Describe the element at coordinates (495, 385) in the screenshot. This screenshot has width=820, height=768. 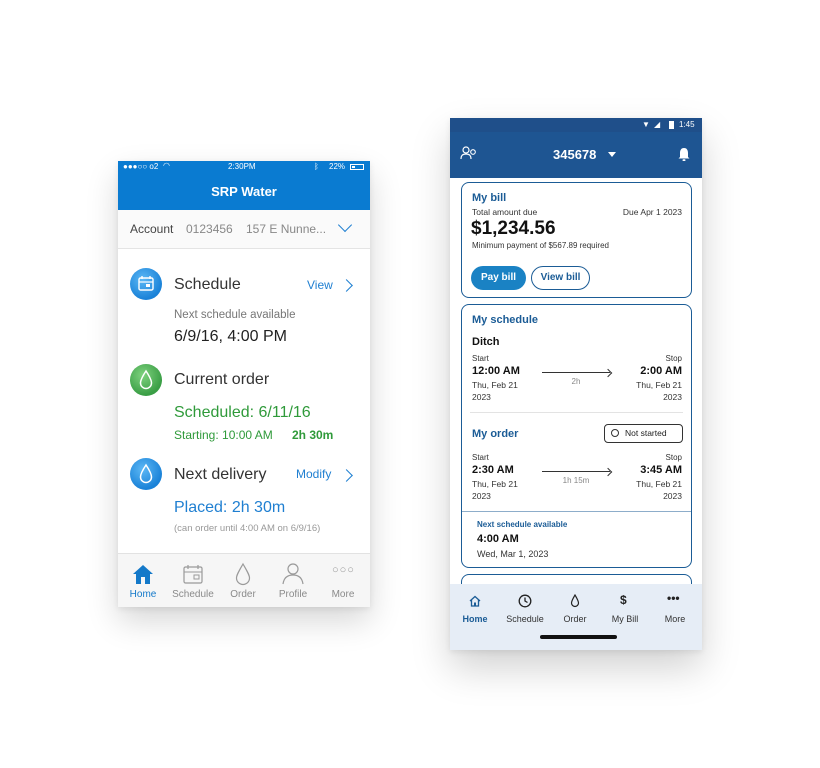
I see `schedule-start-date: Thu, Feb 21` at that location.